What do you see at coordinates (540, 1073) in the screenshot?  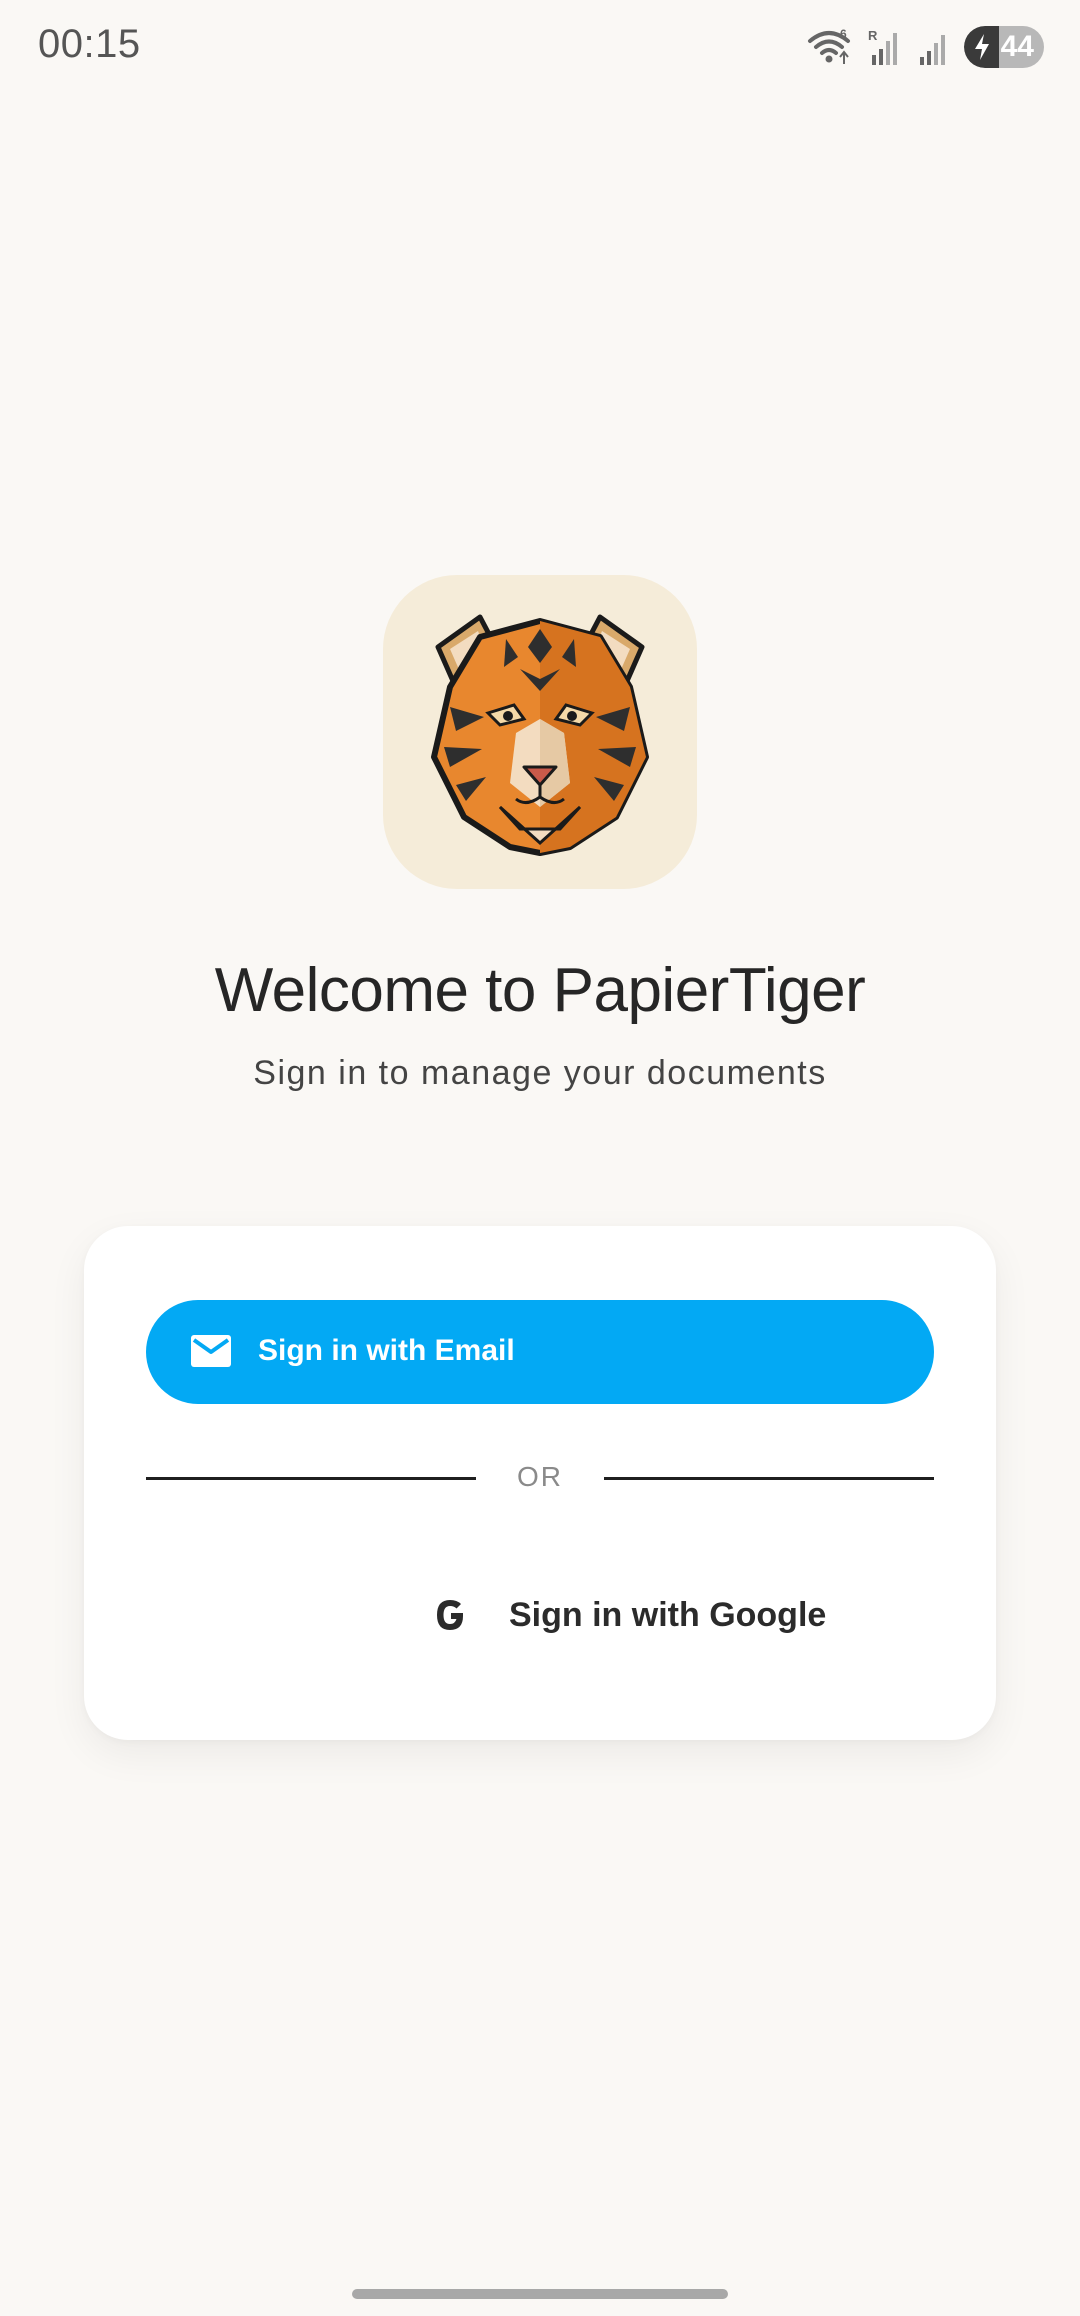 I see `page-subtitle: Sign in to manage your documents` at bounding box center [540, 1073].